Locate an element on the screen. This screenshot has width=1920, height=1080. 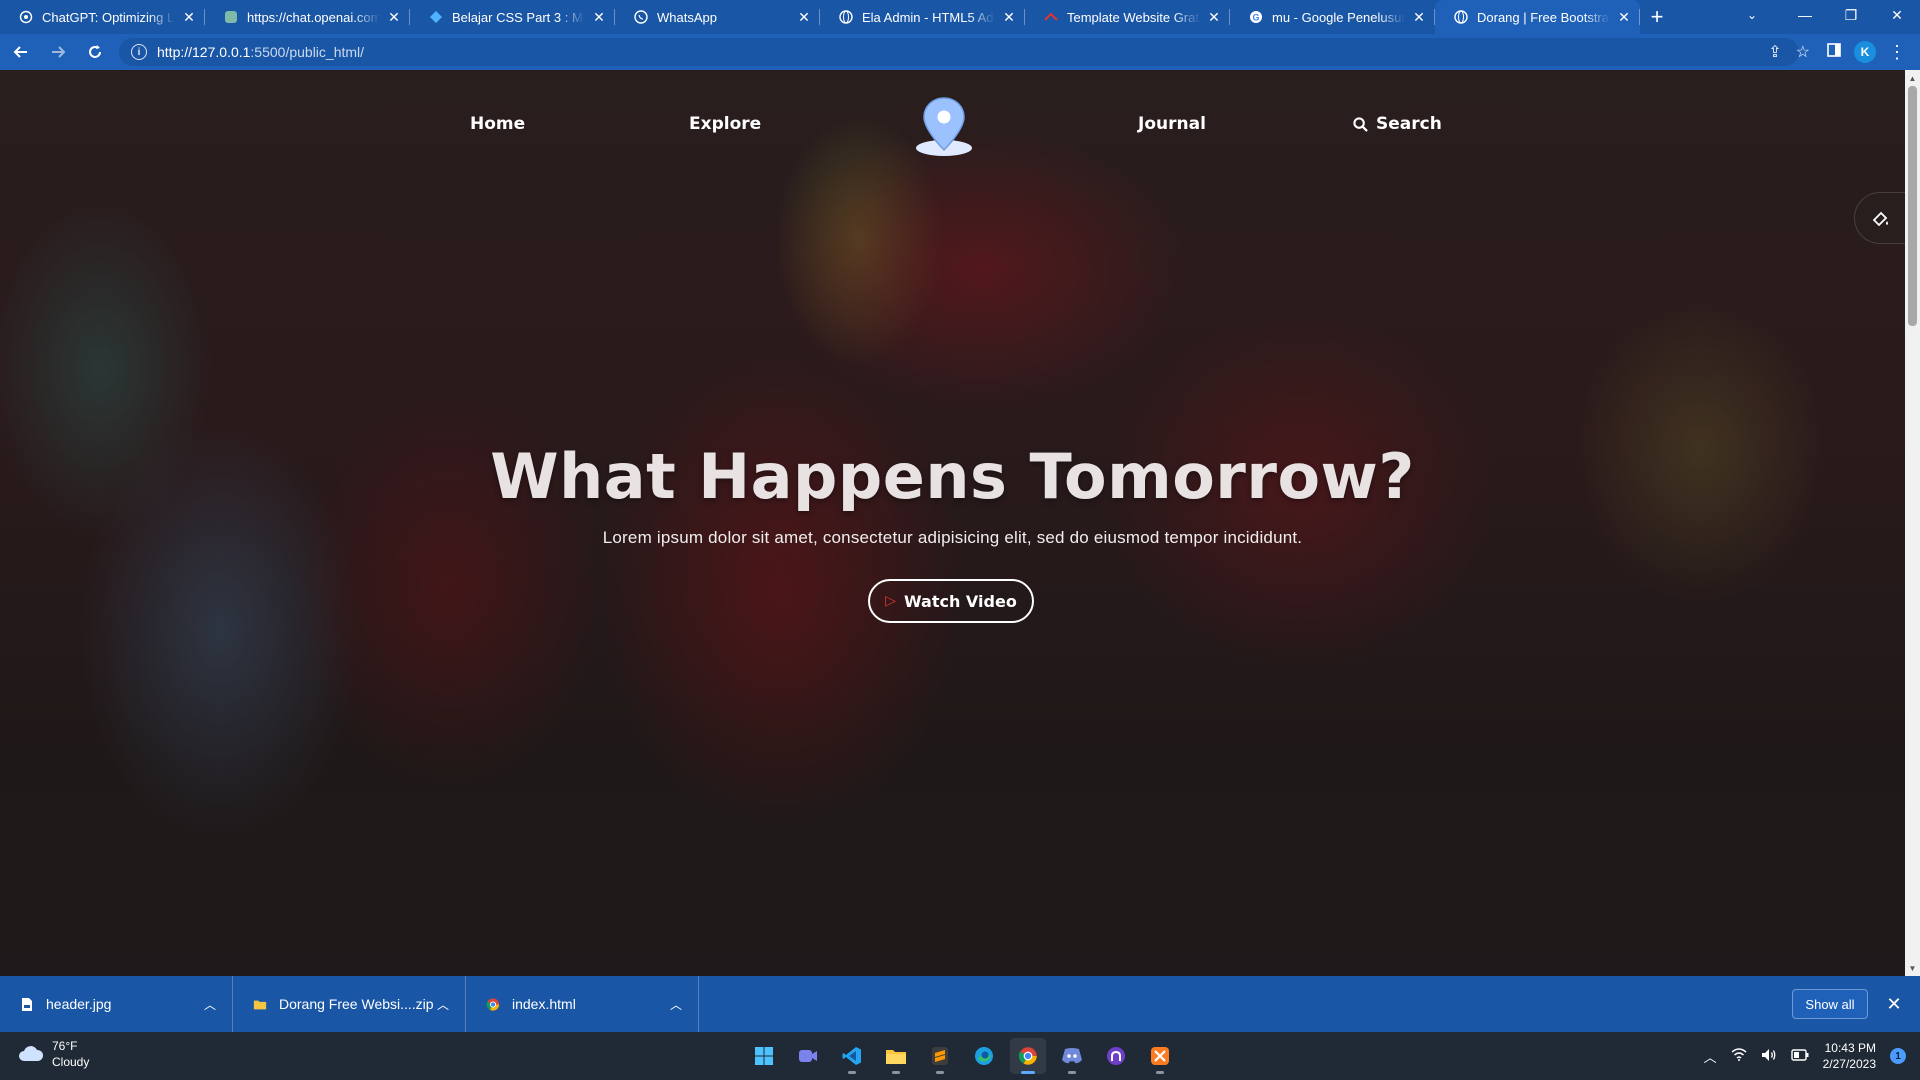
system-tray: ︿ 10:43 PM 2/27/2023 1 is located at coordinates (1812, 1056).